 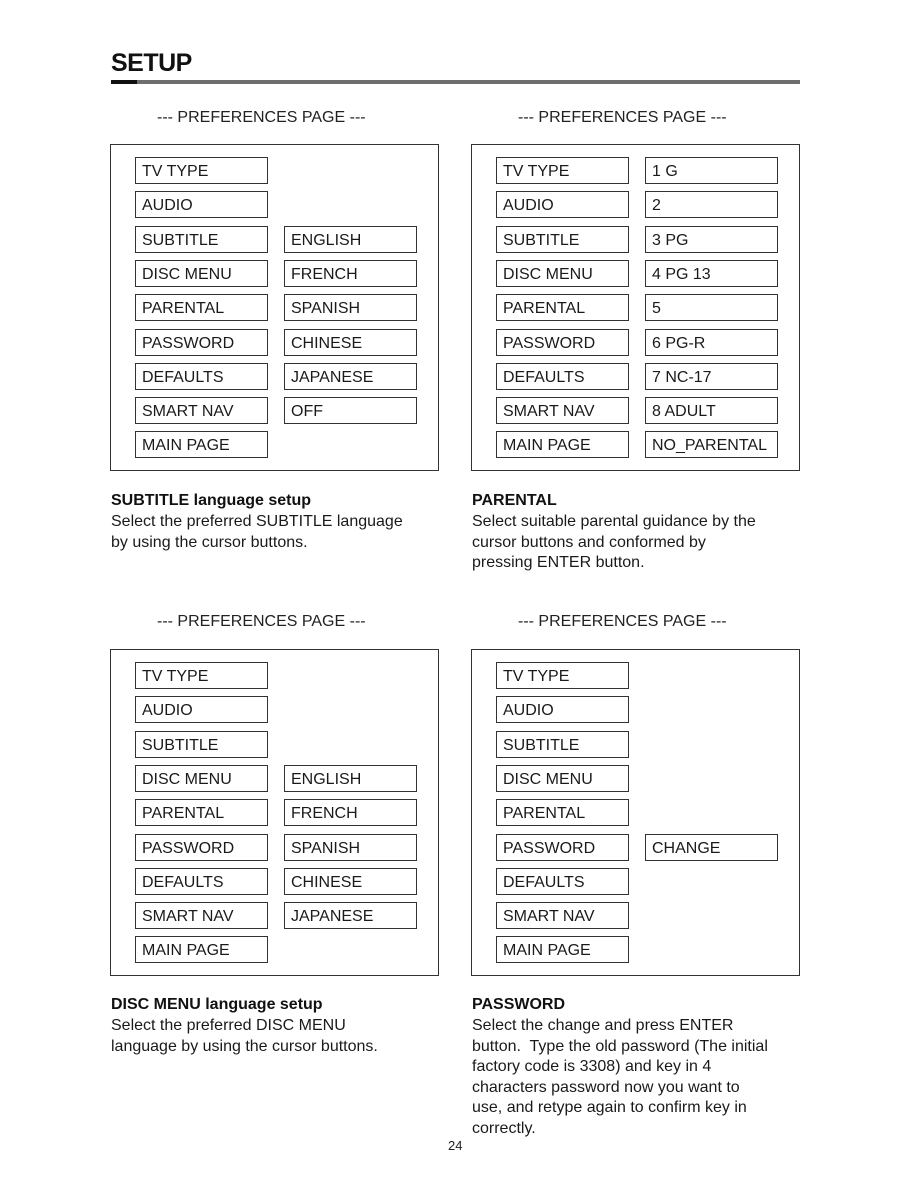 I want to click on description-line: by using the cursor buttons., so click(x=209, y=542).